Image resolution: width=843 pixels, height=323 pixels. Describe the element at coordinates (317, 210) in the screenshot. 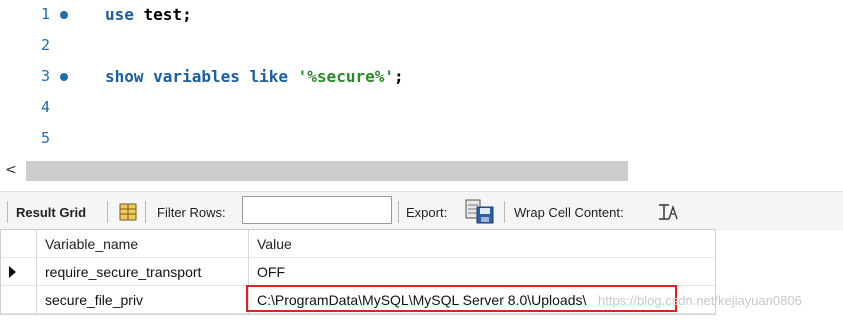

I see `filter-rows-input` at that location.